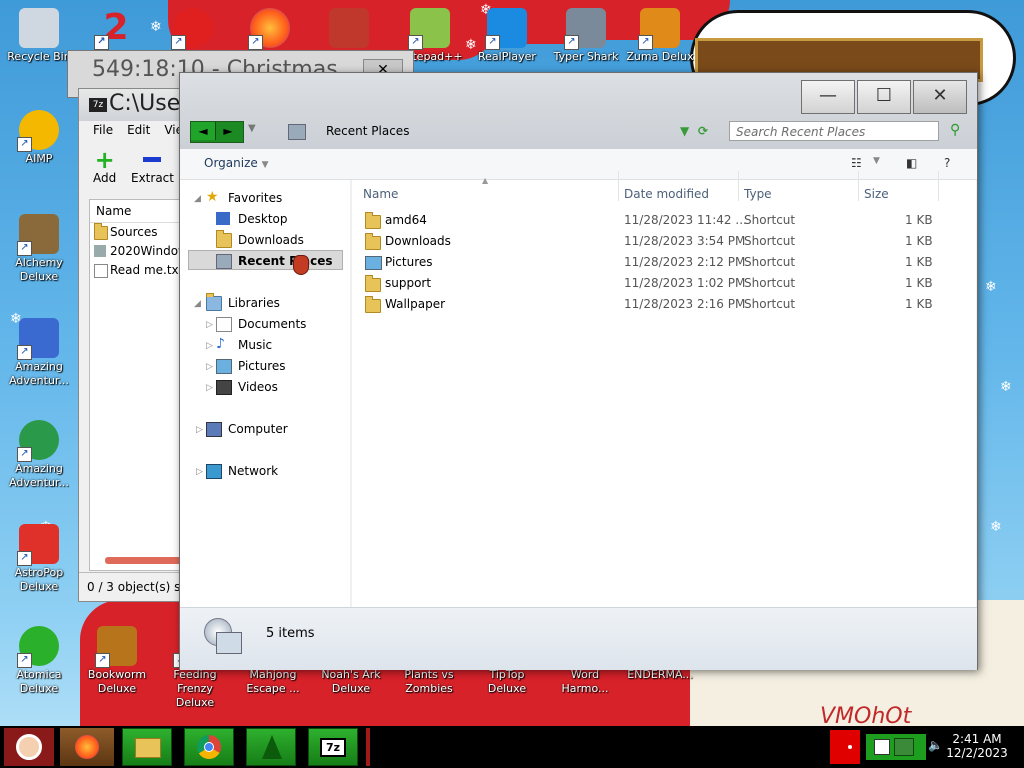 This screenshot has height=768, width=1024. What do you see at coordinates (39, 28) in the screenshot?
I see `recycle-bin-icon` at bounding box center [39, 28].